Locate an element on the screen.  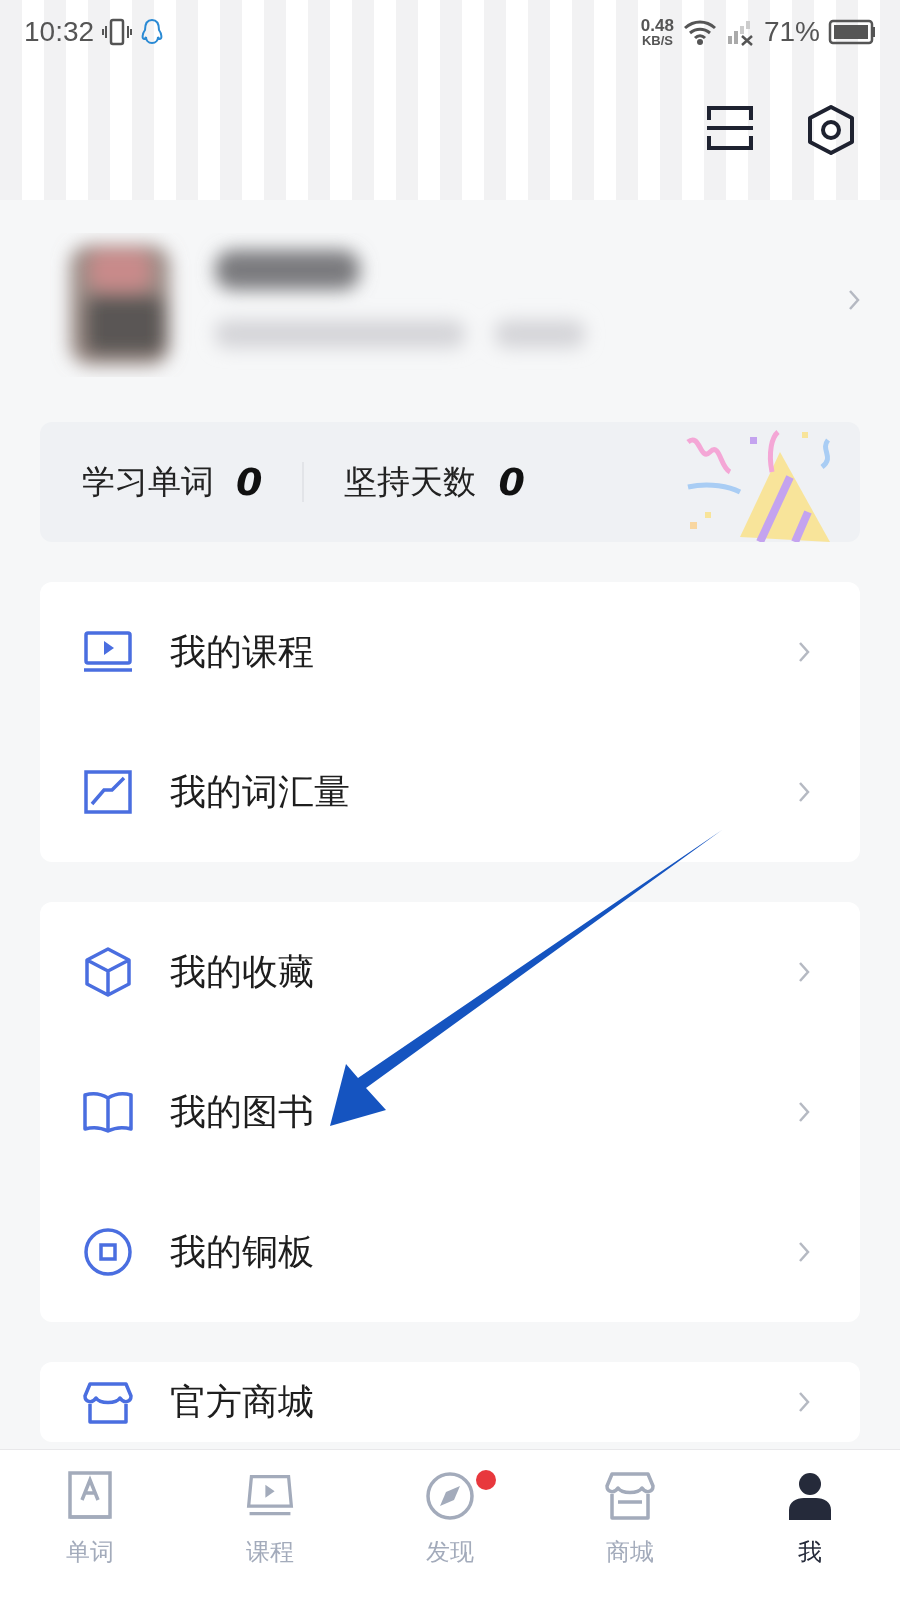
settings-icon is located at coordinates (831, 130).